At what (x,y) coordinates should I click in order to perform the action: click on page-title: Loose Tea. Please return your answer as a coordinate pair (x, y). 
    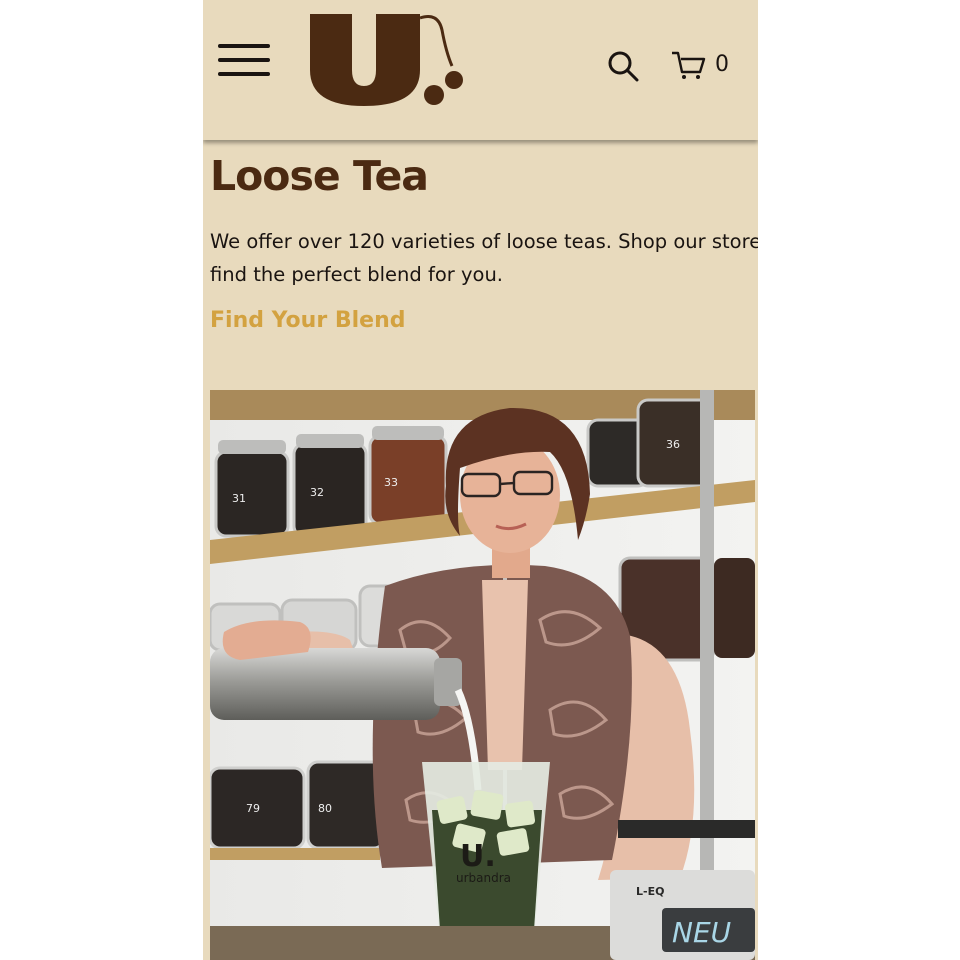
    Looking at the image, I should click on (319, 176).